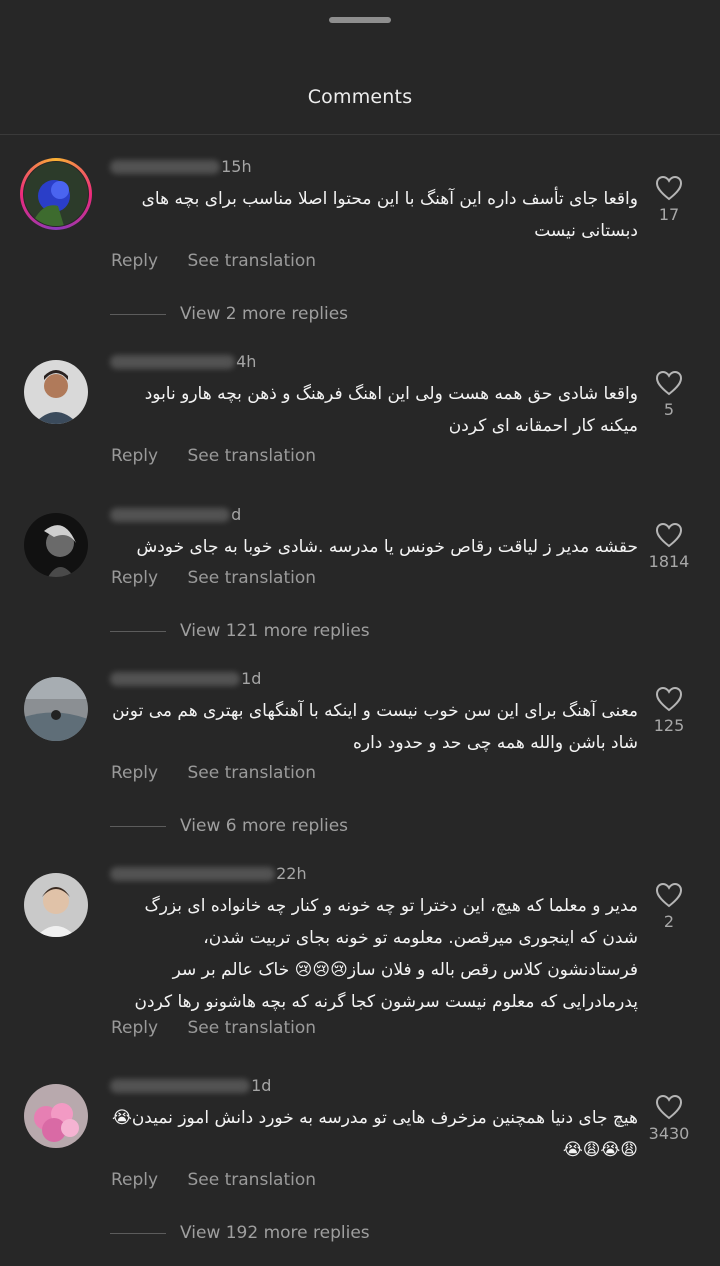 The width and height of the screenshot is (720, 1266). Describe the element at coordinates (360, 134) in the screenshot. I see `header-divider` at that location.